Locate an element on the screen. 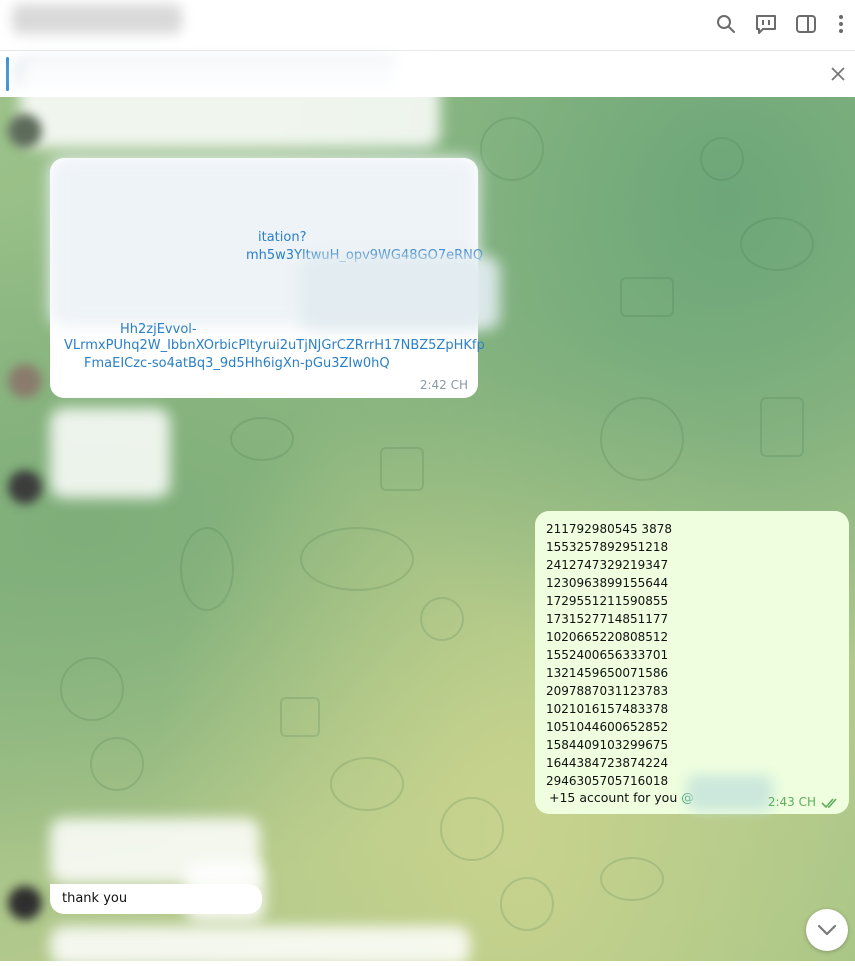  number-item: 1729551211590855 is located at coordinates (607, 601).